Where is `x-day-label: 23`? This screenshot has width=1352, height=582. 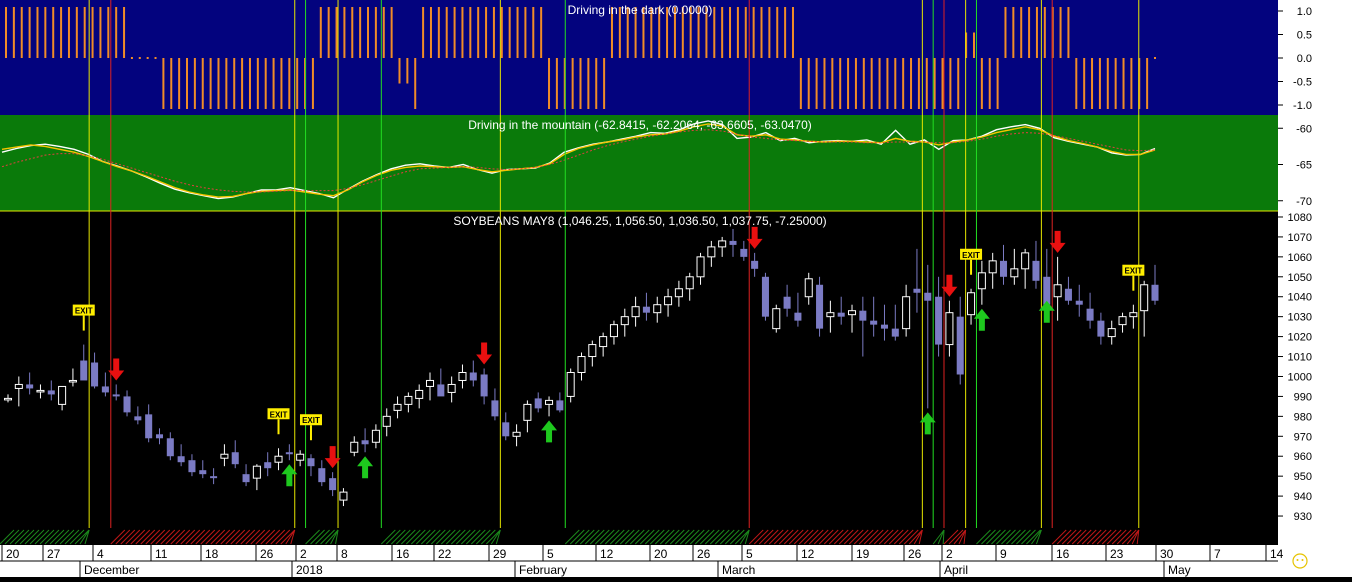
x-day-label: 23 is located at coordinates (1117, 554).